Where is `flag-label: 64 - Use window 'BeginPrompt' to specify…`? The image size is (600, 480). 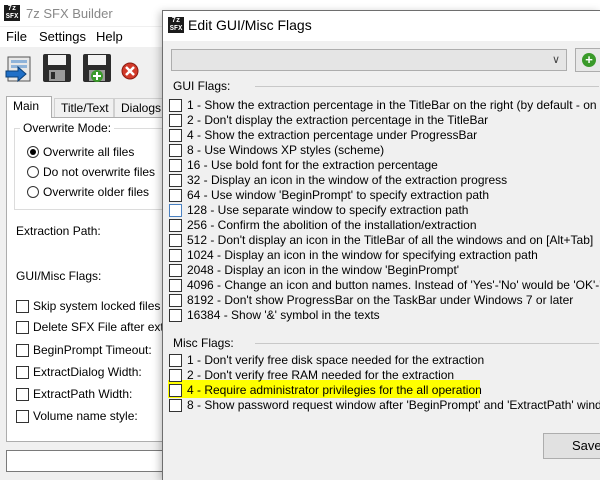 flag-label: 64 - Use window 'BeginPrompt' to specify… is located at coordinates (338, 195).